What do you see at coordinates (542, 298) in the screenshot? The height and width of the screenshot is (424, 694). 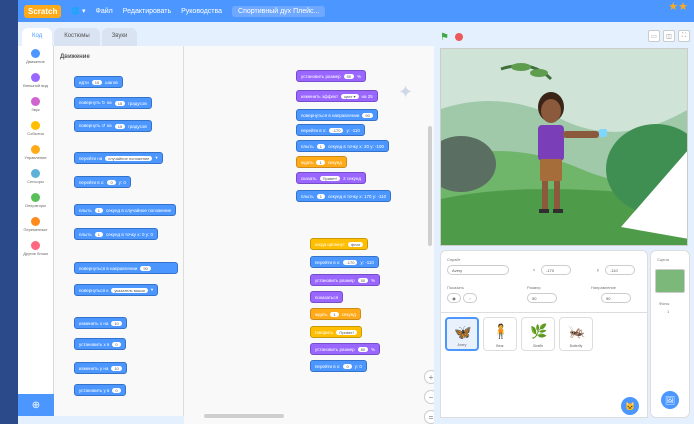 I see `size-input: 50` at bounding box center [542, 298].